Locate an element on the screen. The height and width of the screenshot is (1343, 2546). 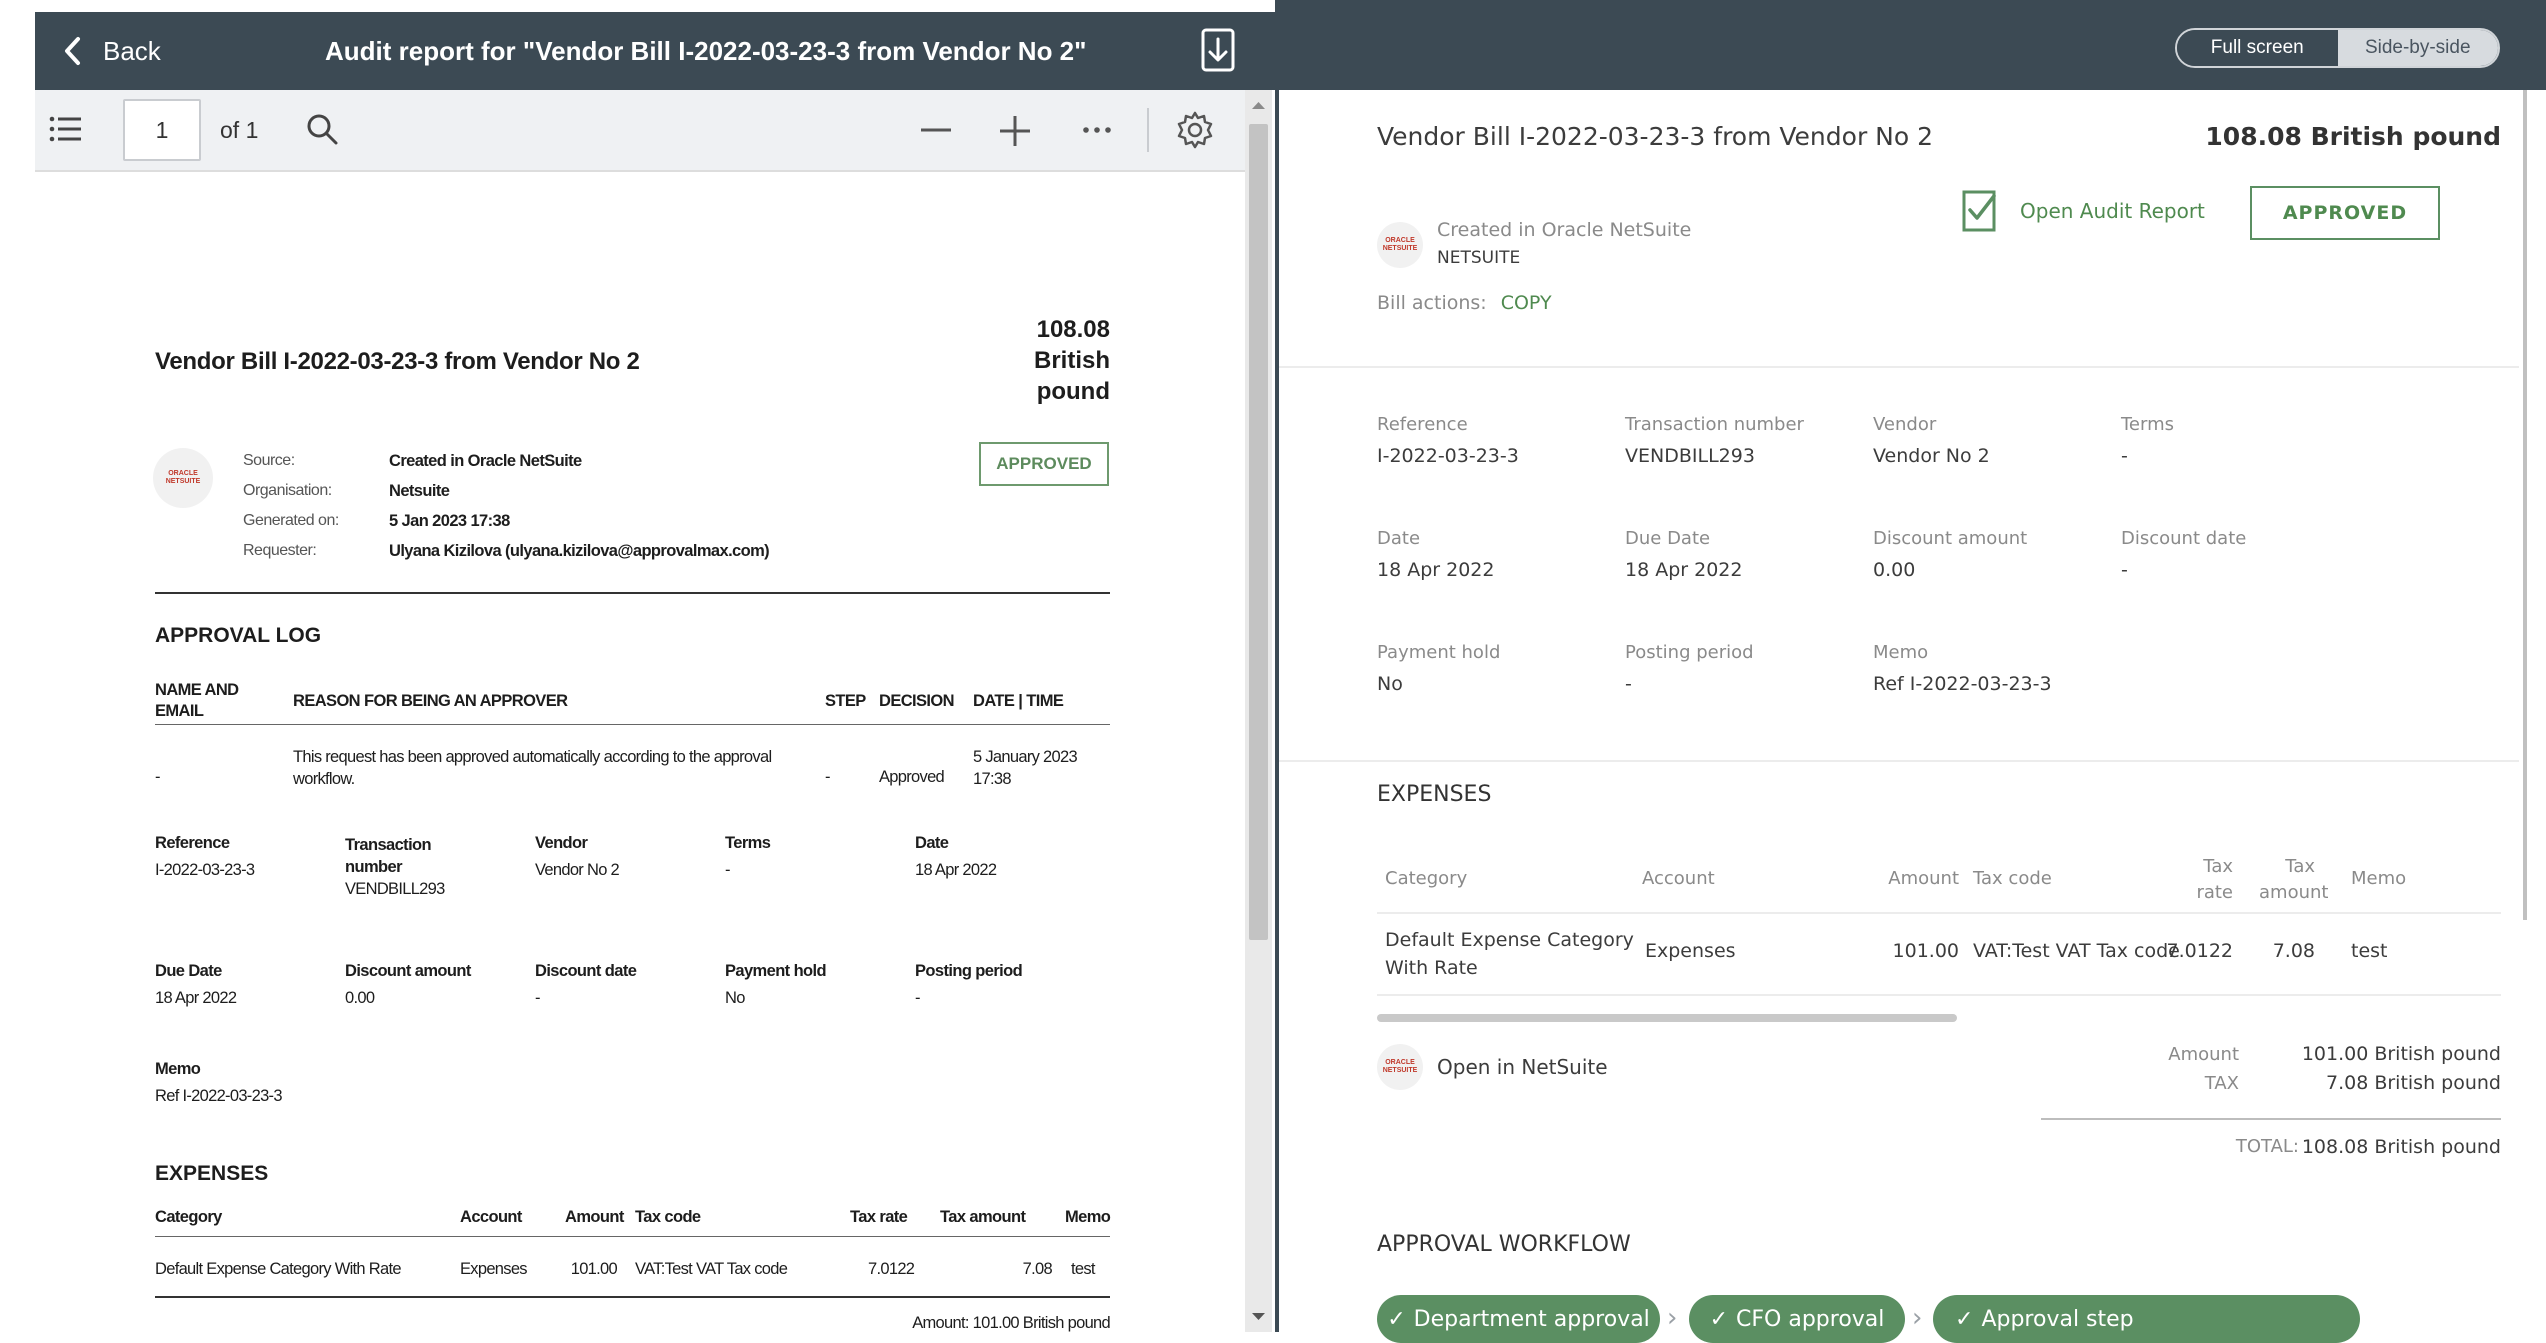
doc-exp-row-memo: test is located at coordinates (1083, 1269).